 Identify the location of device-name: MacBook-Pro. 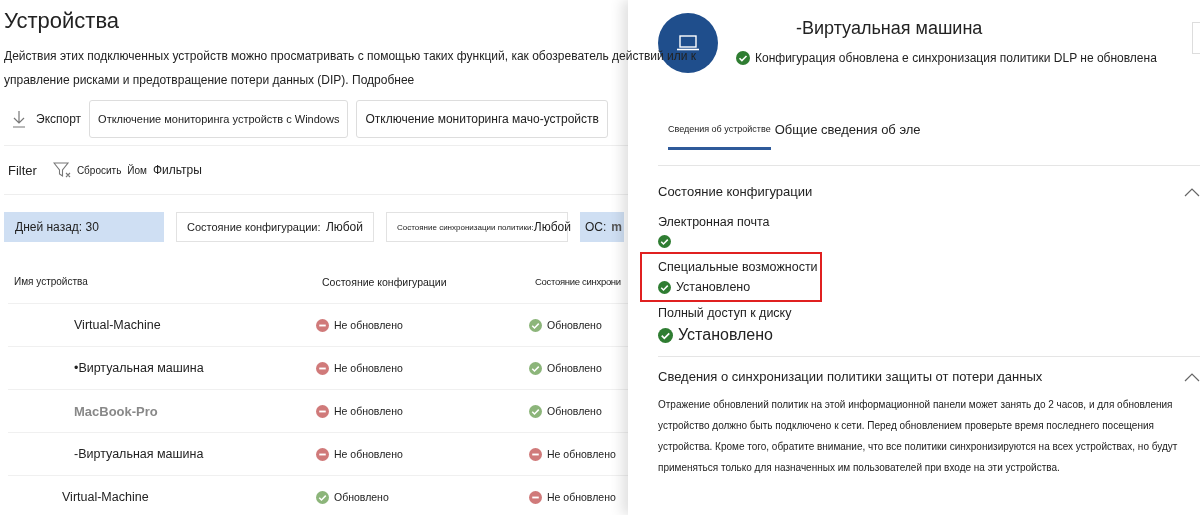
(162, 411).